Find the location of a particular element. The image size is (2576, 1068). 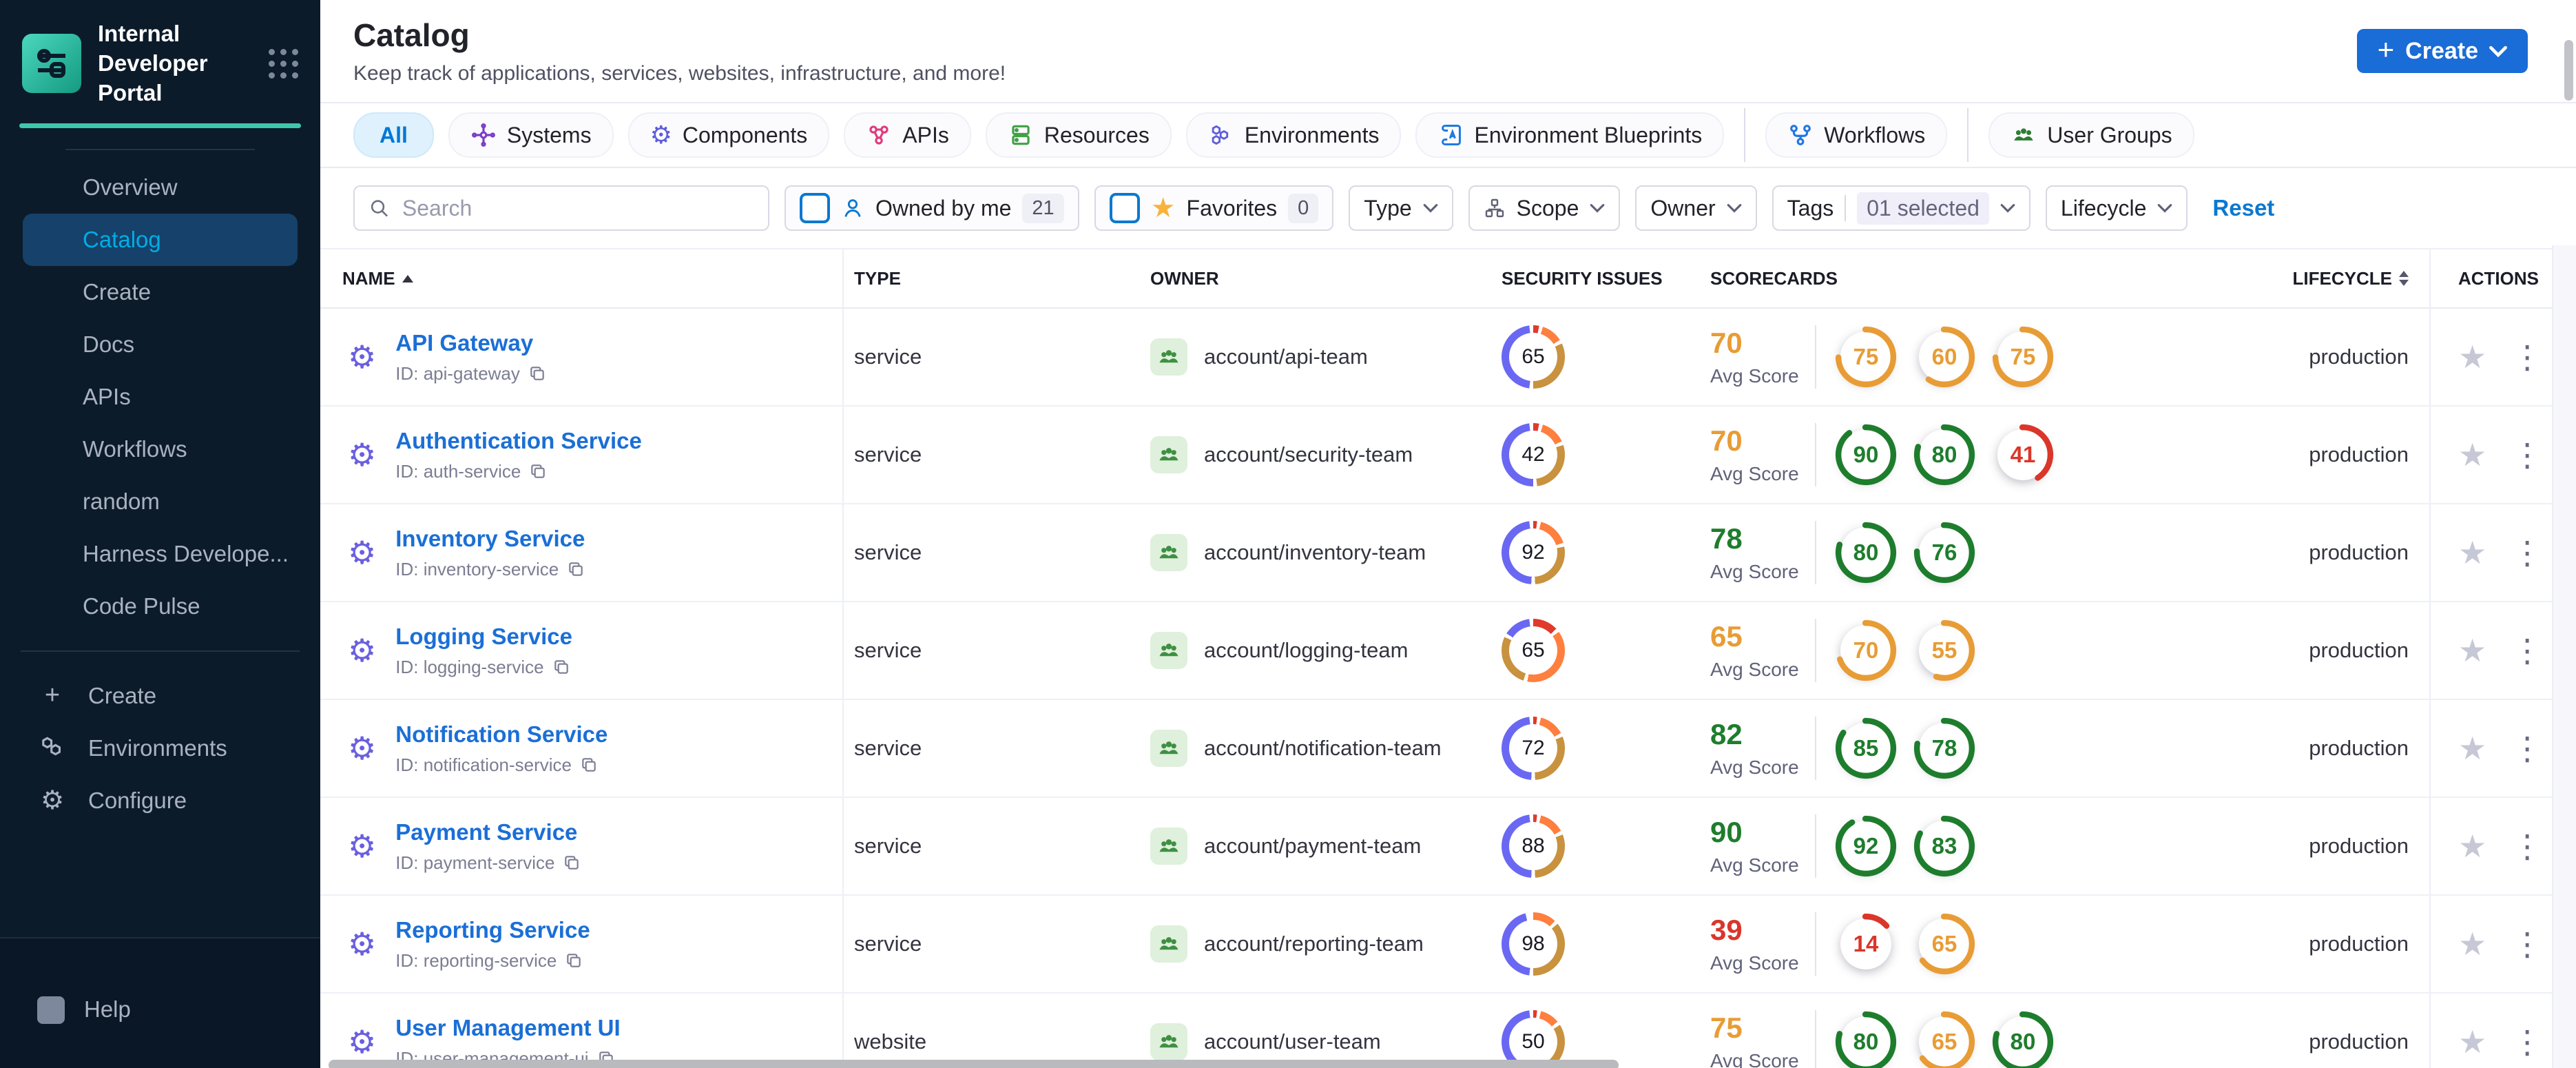

entity-name-link: Notification Service is located at coordinates (501, 735).